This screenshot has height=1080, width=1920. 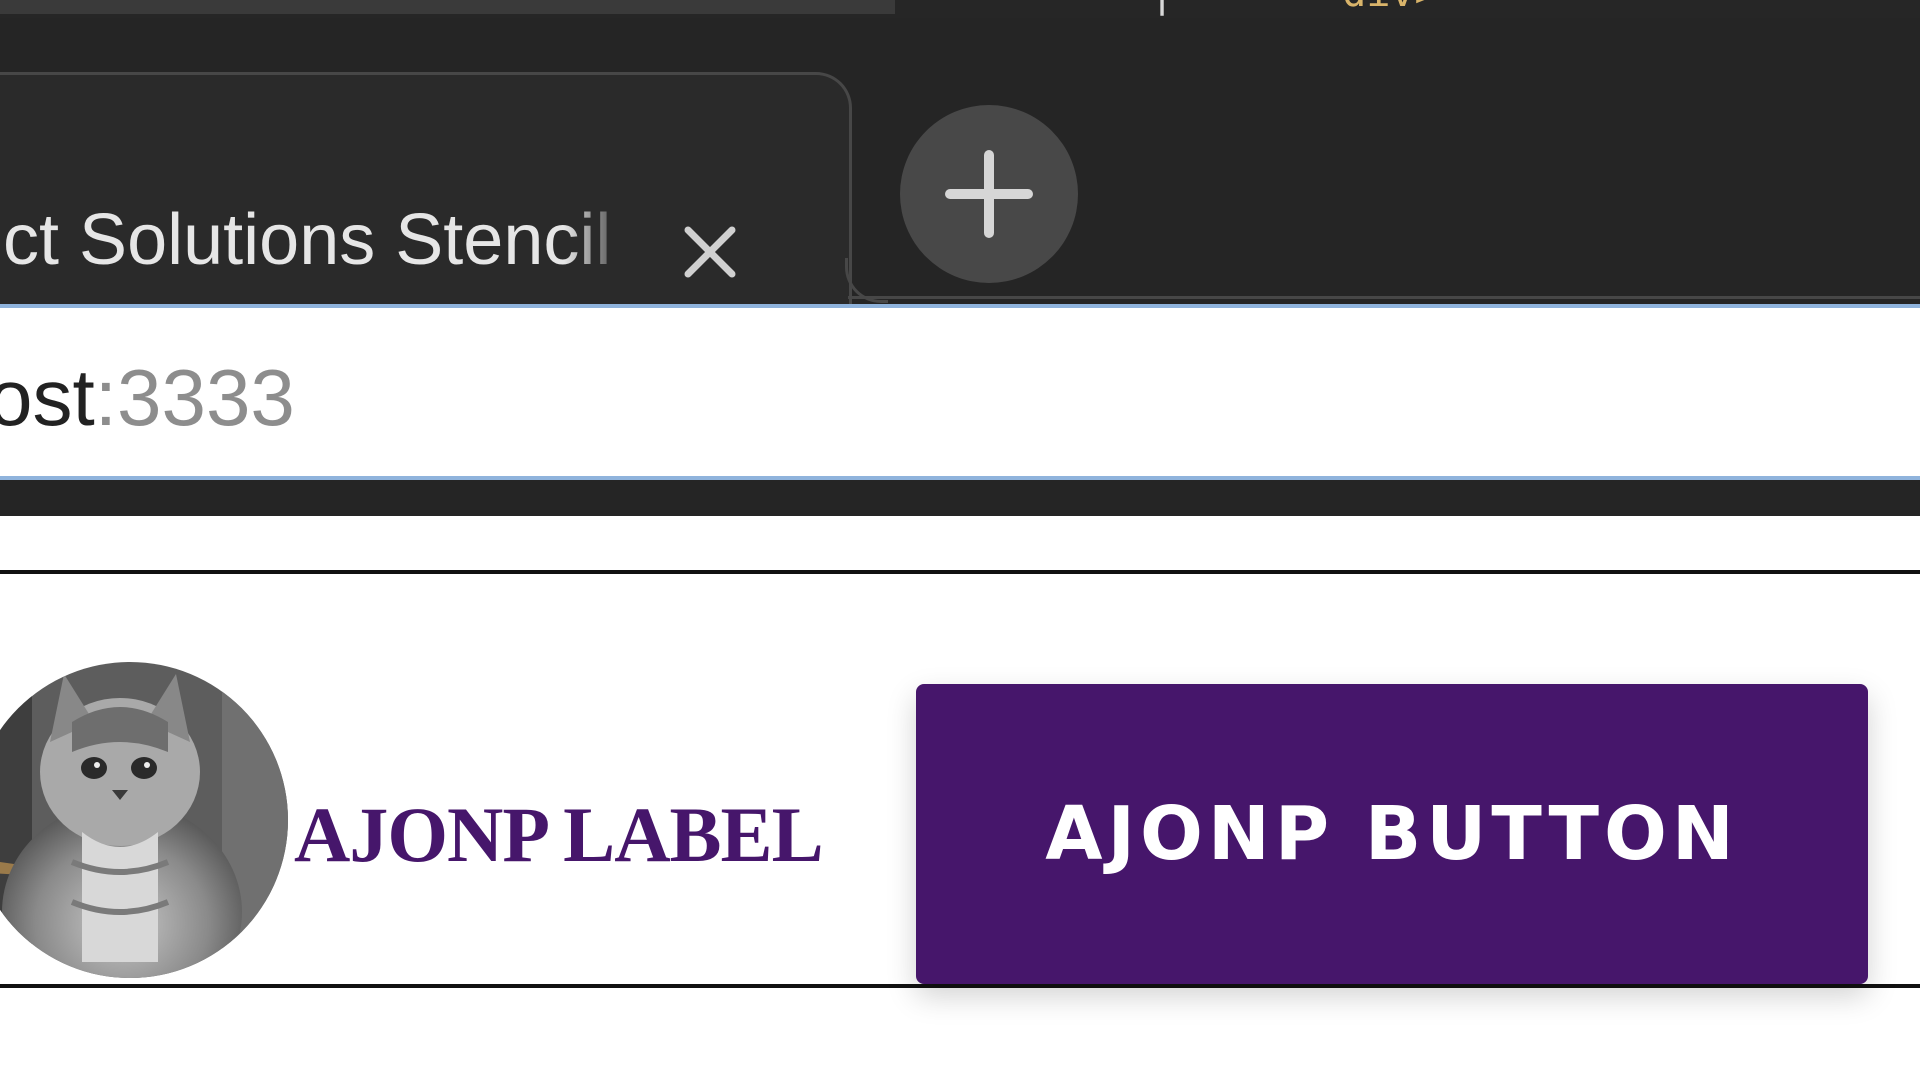 What do you see at coordinates (1384, 297) in the screenshot?
I see `tab-strip-line` at bounding box center [1384, 297].